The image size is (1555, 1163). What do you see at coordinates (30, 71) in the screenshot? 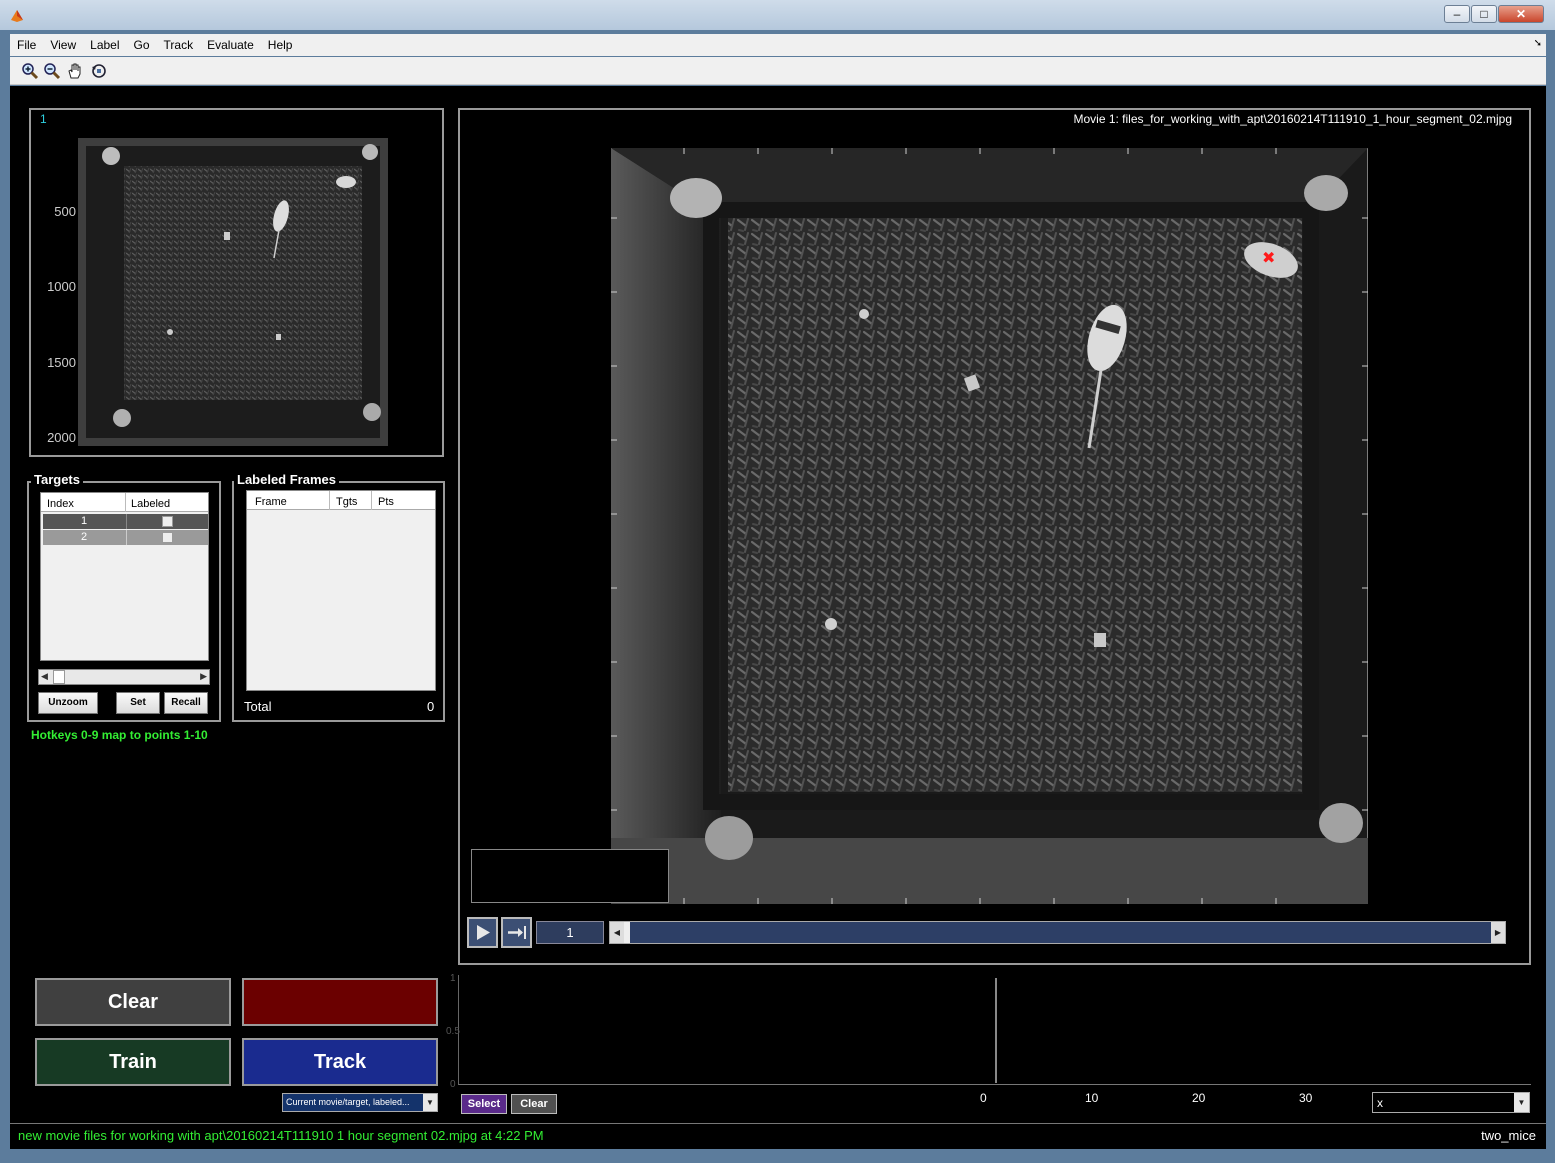
I see `zoom-in-icon` at bounding box center [30, 71].